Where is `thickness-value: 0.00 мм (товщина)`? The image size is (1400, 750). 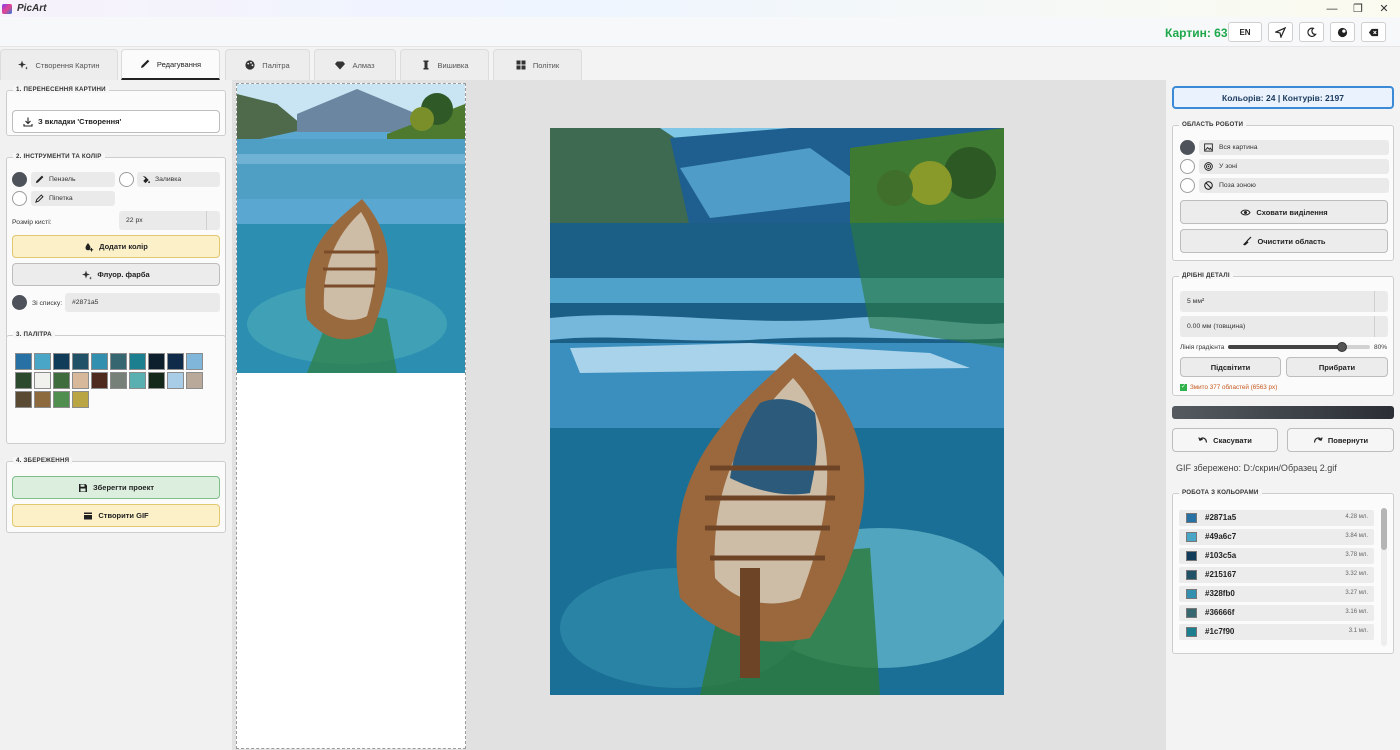 thickness-value: 0.00 мм (товщина) is located at coordinates (1216, 326).